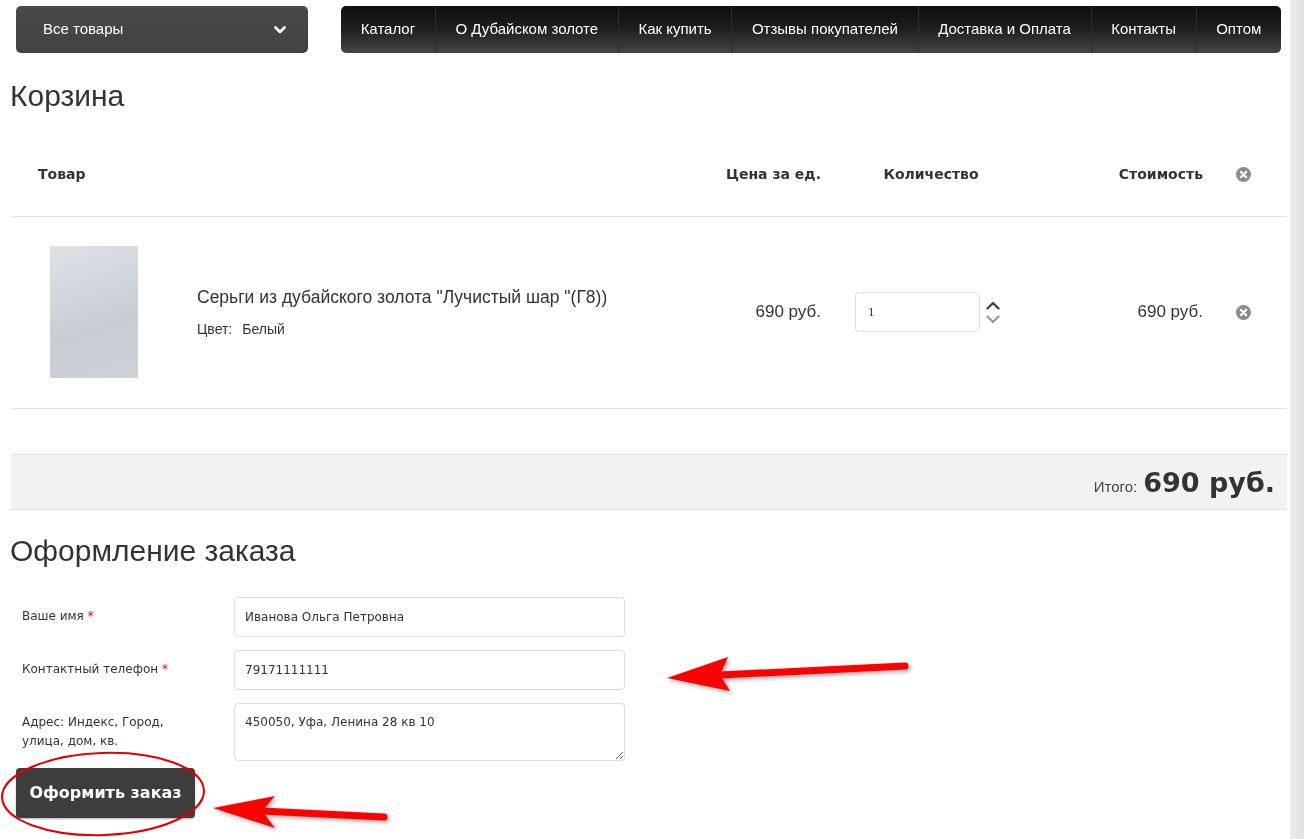 This screenshot has width=1304, height=839. I want to click on option-value: Белый, so click(263, 329).